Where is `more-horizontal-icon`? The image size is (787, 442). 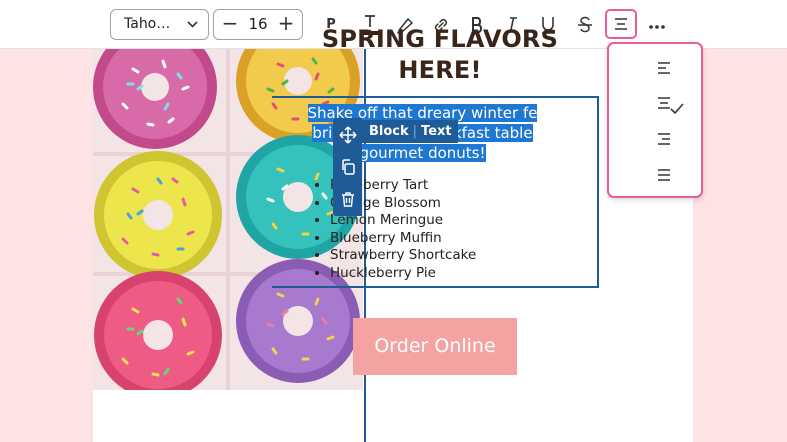 more-horizontal-icon is located at coordinates (657, 26).